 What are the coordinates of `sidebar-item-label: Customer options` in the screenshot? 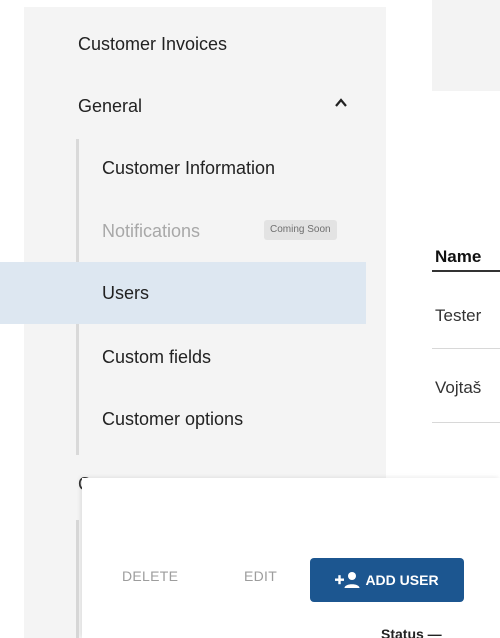 It's located at (173, 418).